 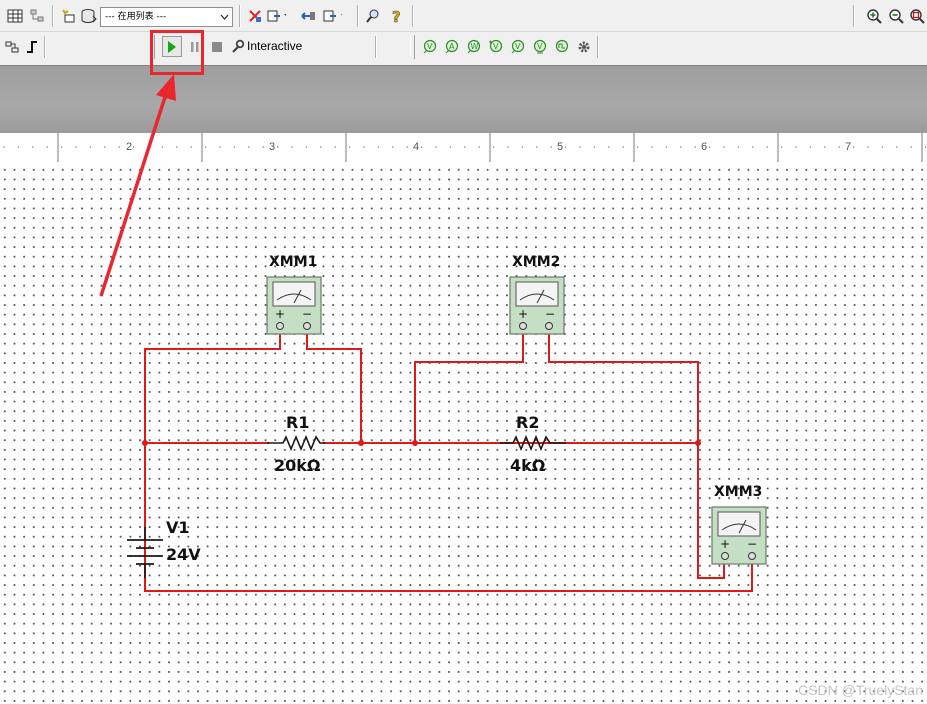 I want to click on resistor-r1: R1 20kΩ, so click(x=296, y=444).